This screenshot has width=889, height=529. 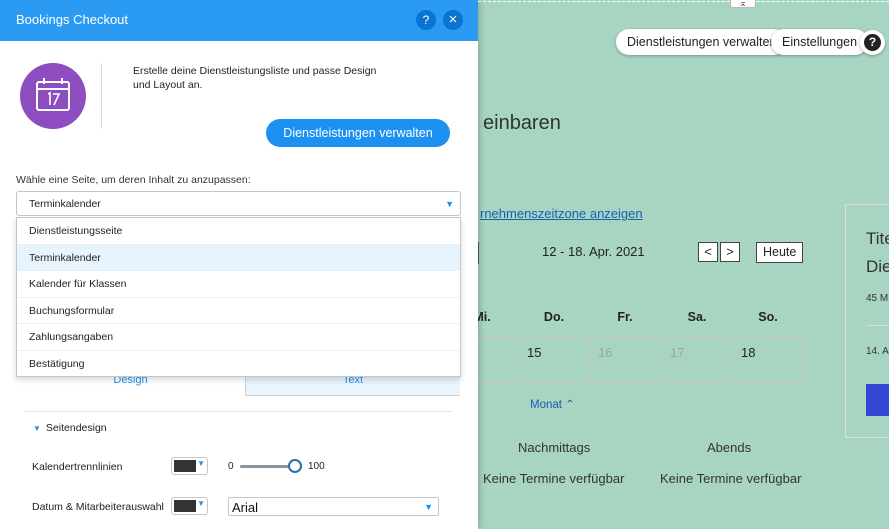 I want to click on section-title: Seitendesign, so click(x=76, y=428).